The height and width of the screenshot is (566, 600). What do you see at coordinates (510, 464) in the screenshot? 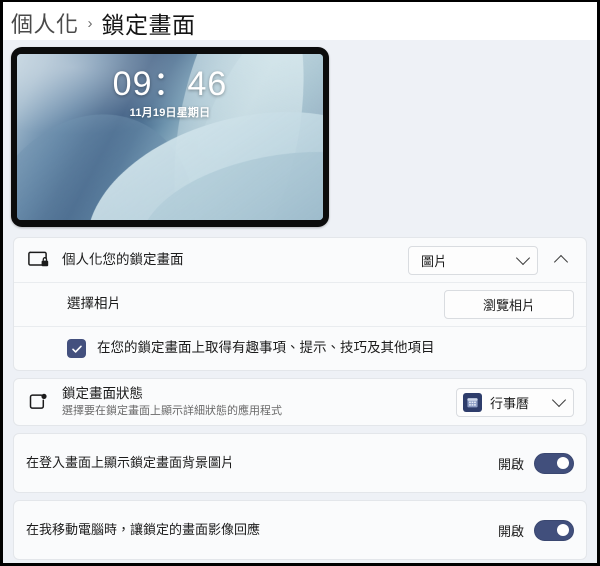
I see `signin-background-state-label: 開啟` at bounding box center [510, 464].